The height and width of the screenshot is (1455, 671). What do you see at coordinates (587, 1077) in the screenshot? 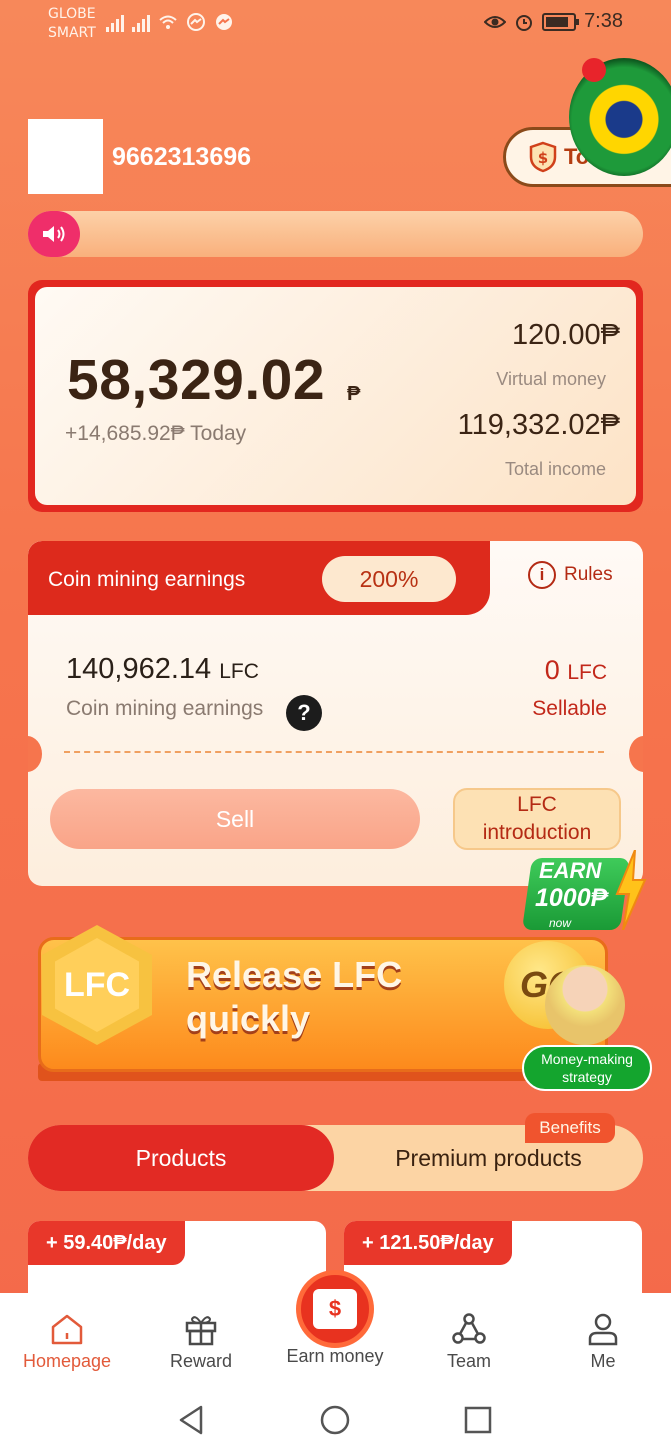
I see `strategy-line-2: strategy` at bounding box center [587, 1077].